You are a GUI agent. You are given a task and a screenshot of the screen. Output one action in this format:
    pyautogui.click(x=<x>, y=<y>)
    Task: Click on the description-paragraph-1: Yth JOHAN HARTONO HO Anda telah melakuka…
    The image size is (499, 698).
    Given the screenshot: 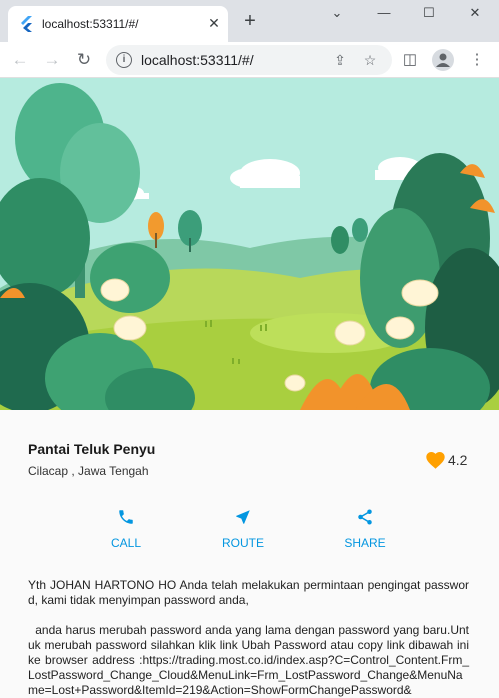 What is the action you would take?
    pyautogui.click(x=248, y=592)
    